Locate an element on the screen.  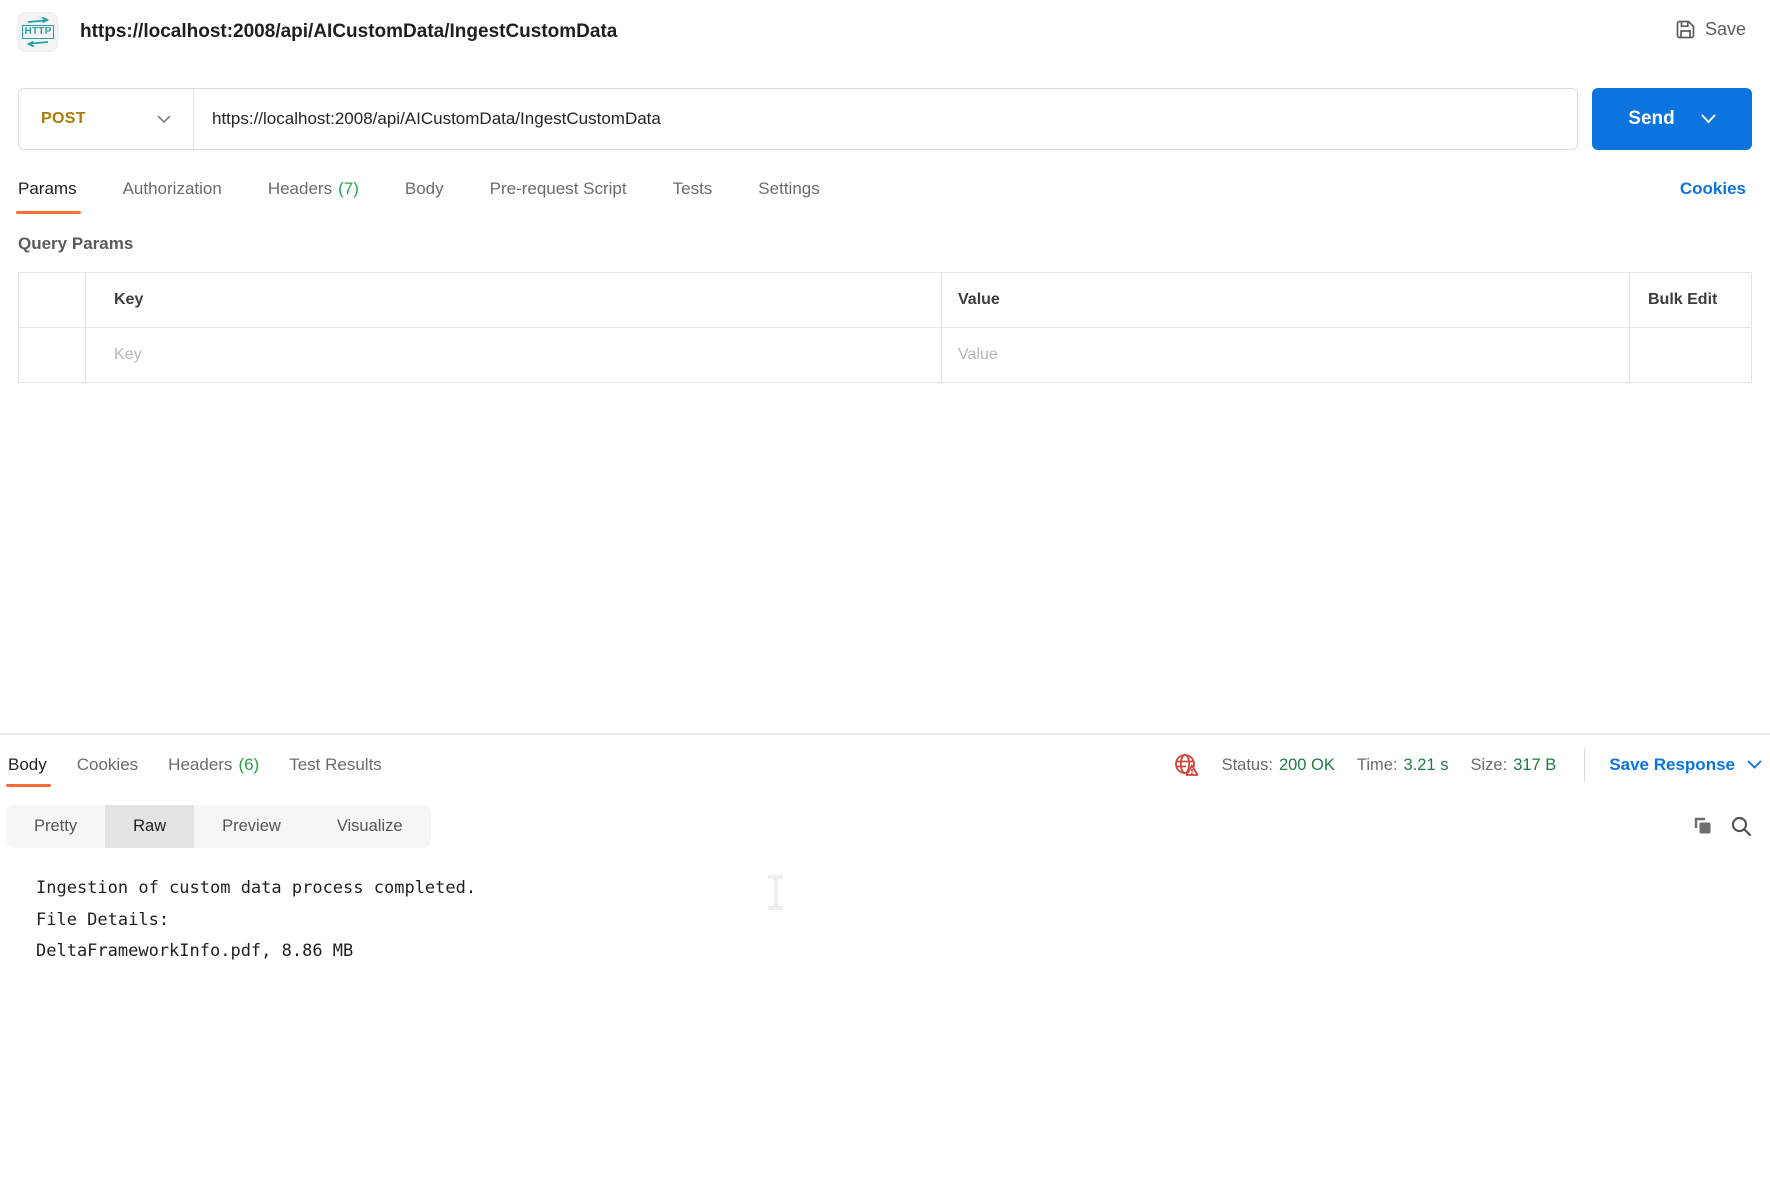
save-response-chevron-icon is located at coordinates (1754, 764).